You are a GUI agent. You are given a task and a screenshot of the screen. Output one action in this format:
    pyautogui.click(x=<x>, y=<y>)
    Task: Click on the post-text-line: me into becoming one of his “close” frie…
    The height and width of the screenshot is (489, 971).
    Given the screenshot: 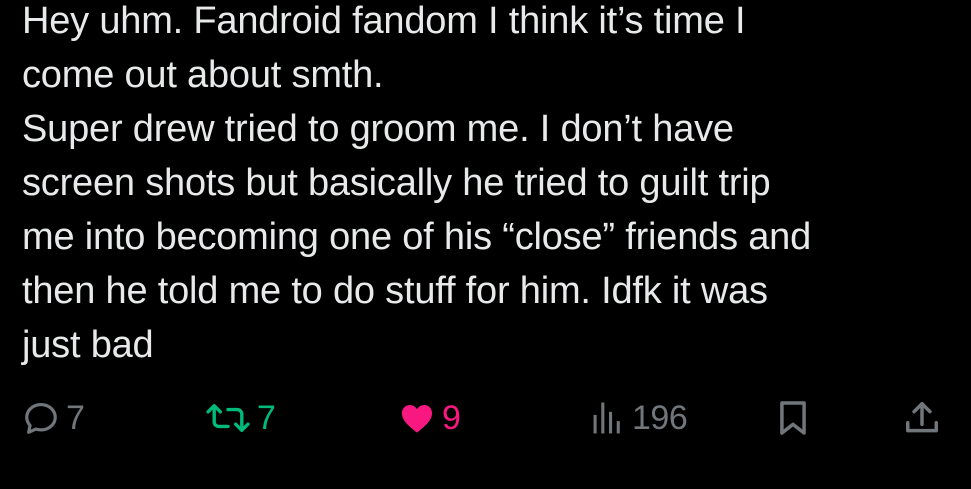 What is the action you would take?
    pyautogui.click(x=417, y=237)
    